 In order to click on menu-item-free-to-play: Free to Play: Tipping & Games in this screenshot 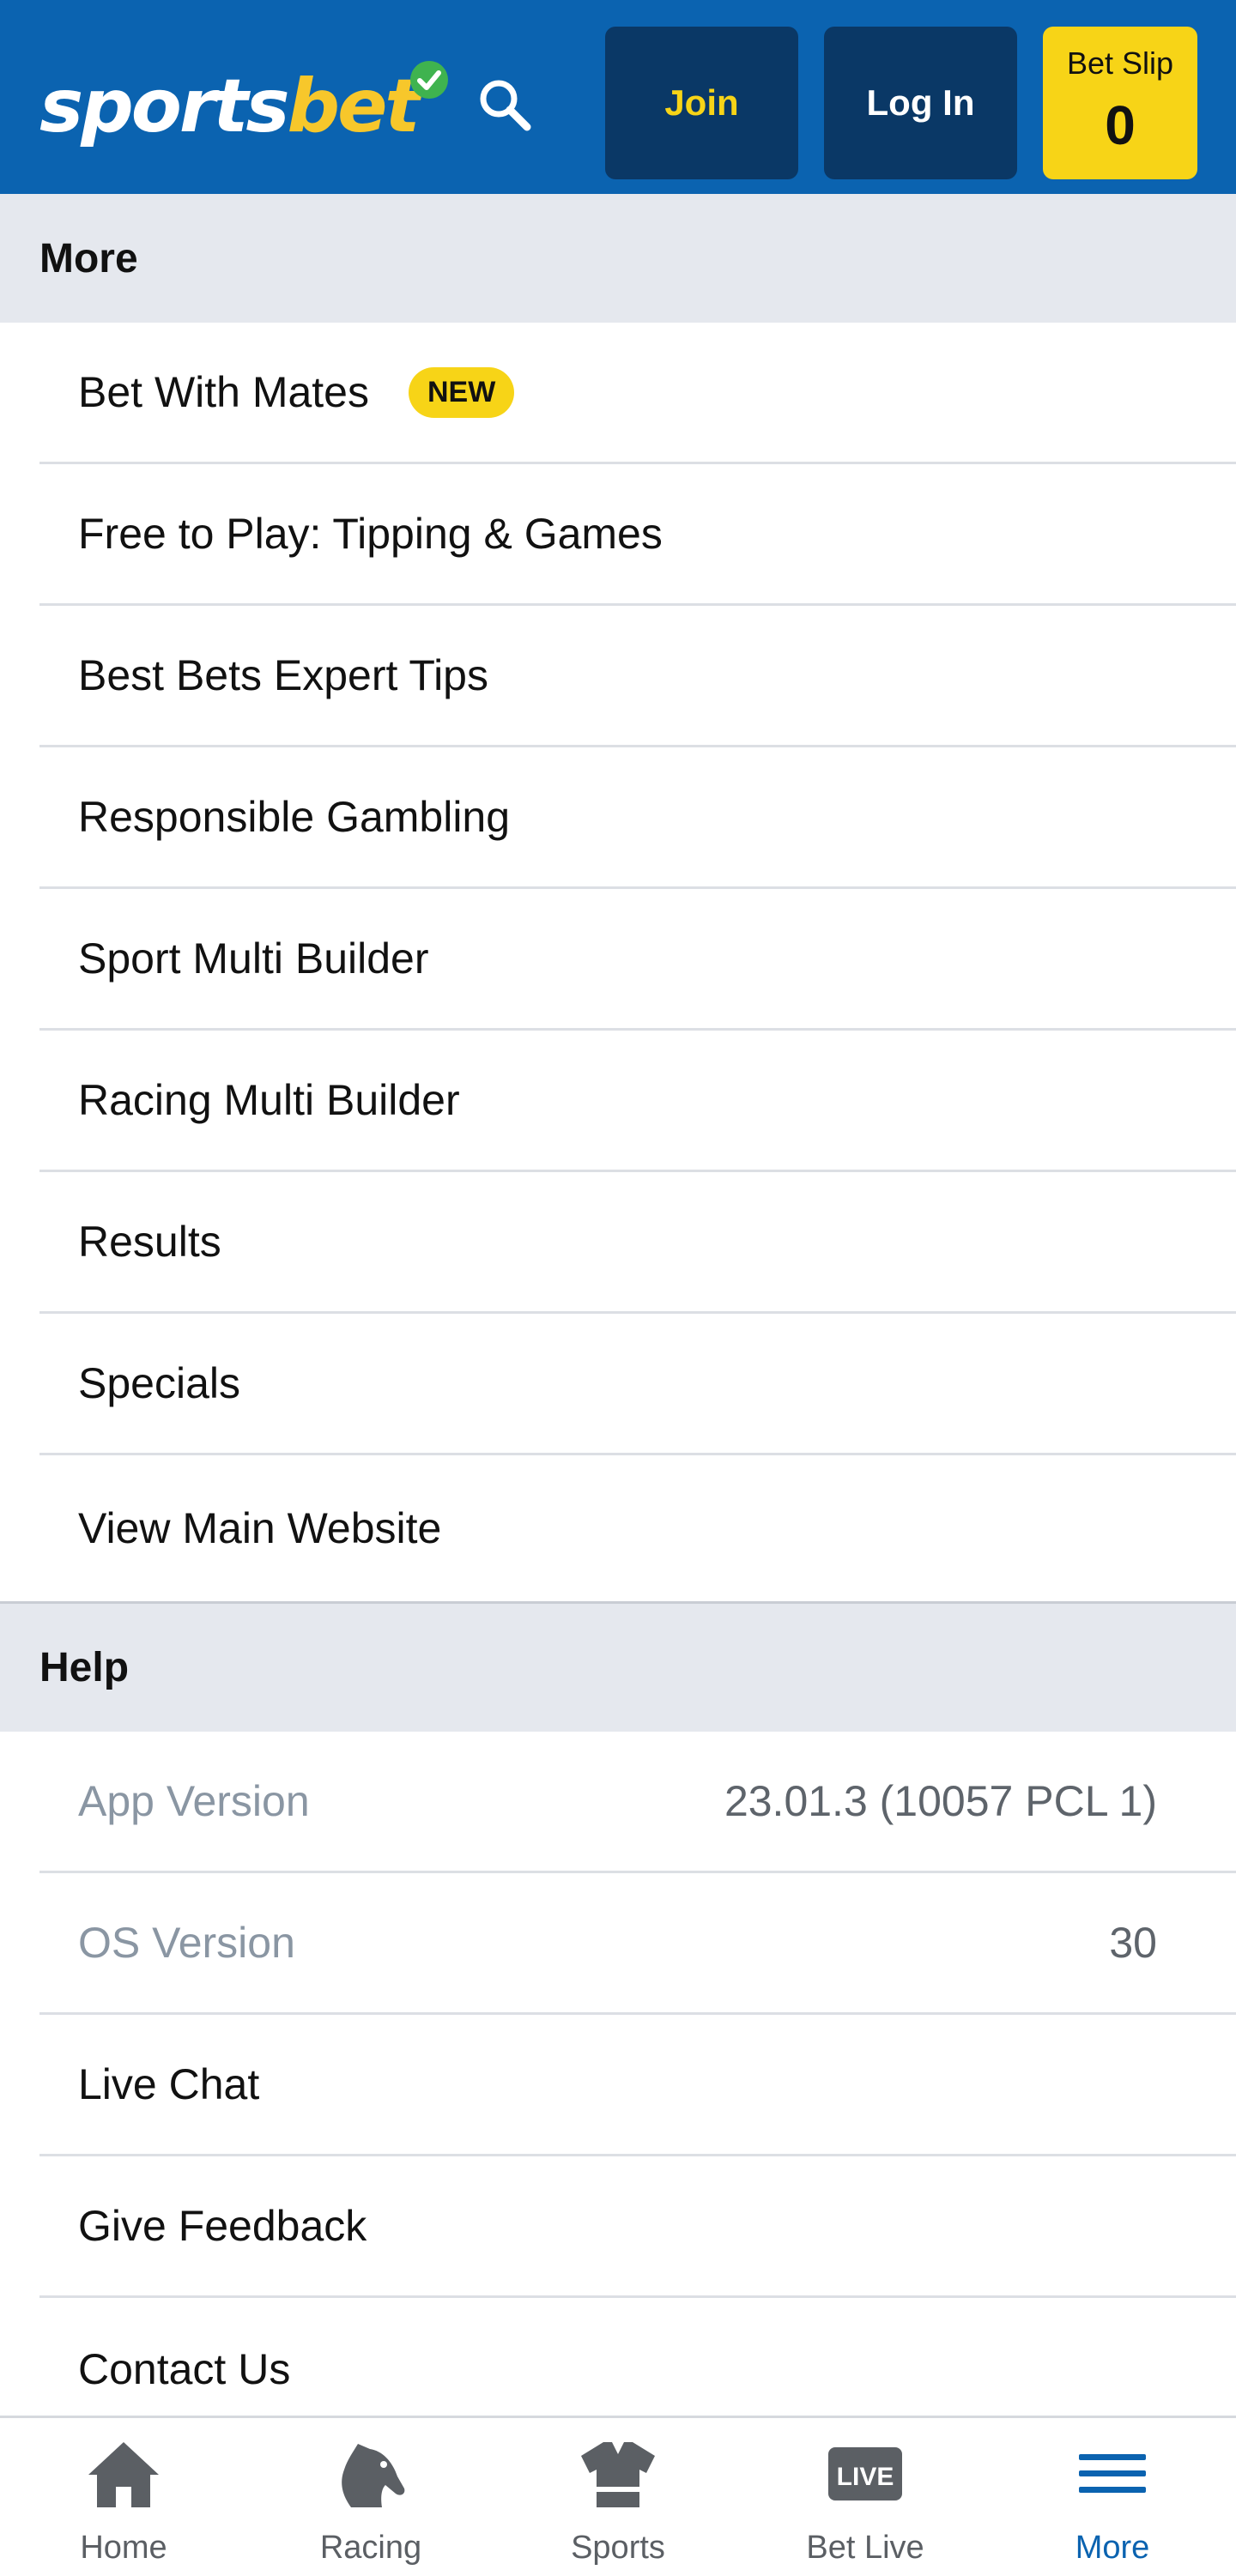, I will do `click(637, 535)`.